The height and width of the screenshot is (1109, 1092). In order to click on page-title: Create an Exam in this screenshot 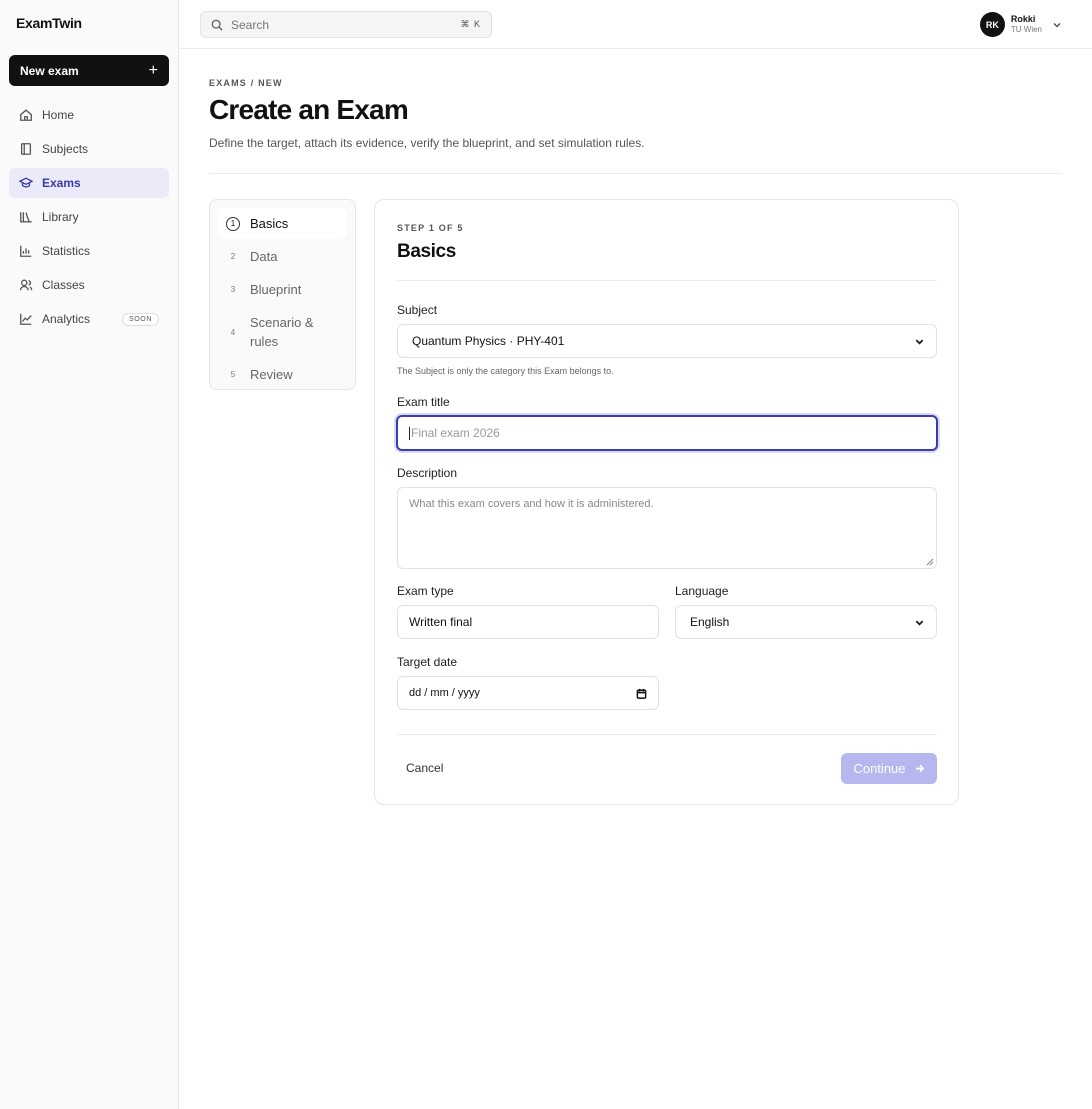, I will do `click(309, 109)`.